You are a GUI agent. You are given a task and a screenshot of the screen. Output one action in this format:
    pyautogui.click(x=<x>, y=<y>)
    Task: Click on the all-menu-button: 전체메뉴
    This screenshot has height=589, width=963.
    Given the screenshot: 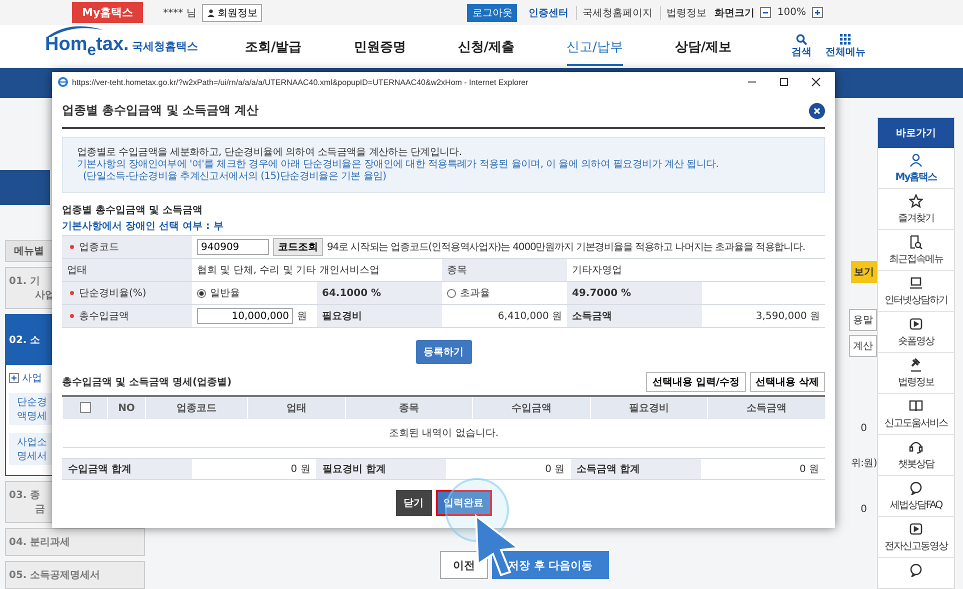 What is the action you would take?
    pyautogui.click(x=846, y=46)
    